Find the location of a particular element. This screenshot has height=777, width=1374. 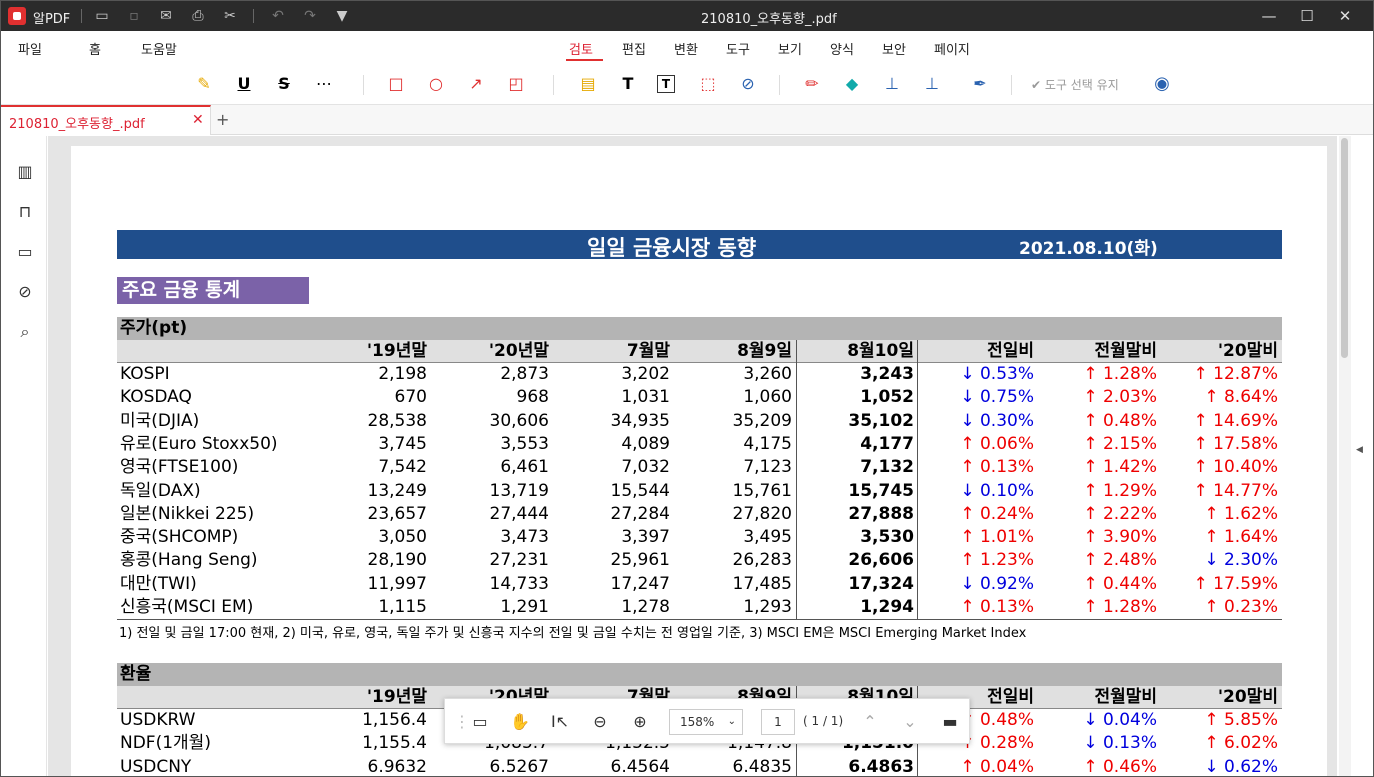

change-value: ↓ 0.10% is located at coordinates (997, 490).